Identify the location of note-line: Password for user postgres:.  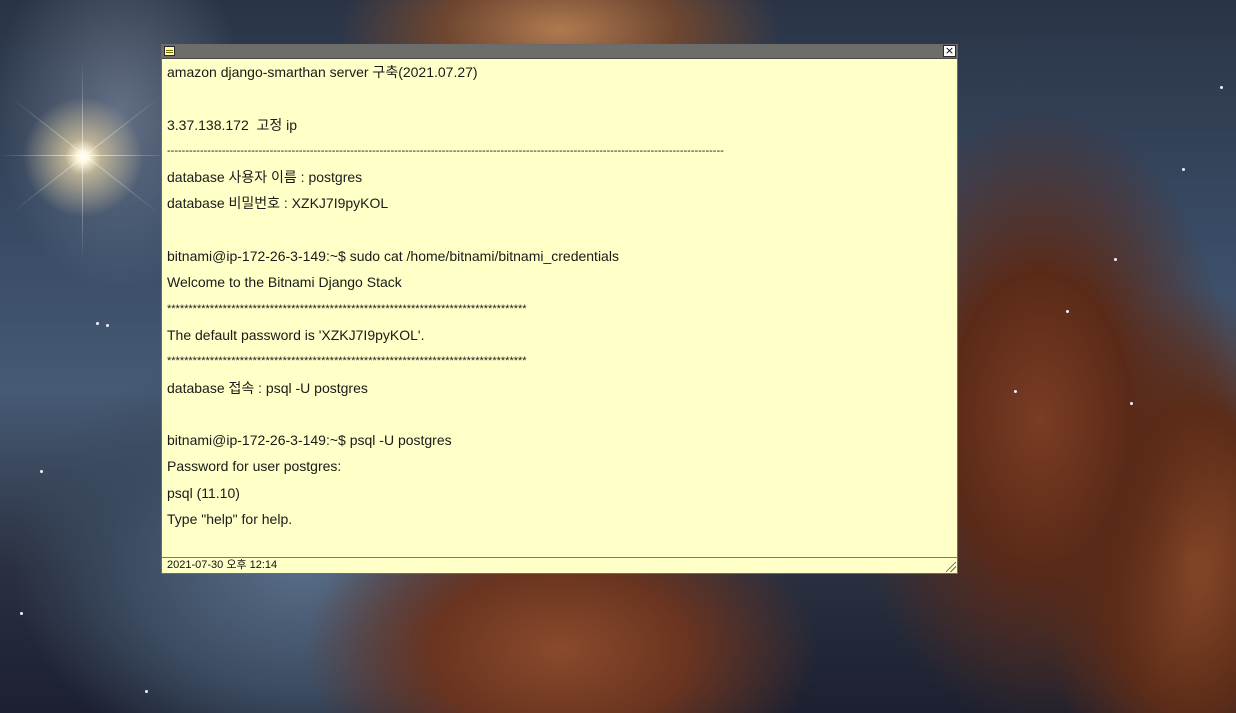
(254, 466).